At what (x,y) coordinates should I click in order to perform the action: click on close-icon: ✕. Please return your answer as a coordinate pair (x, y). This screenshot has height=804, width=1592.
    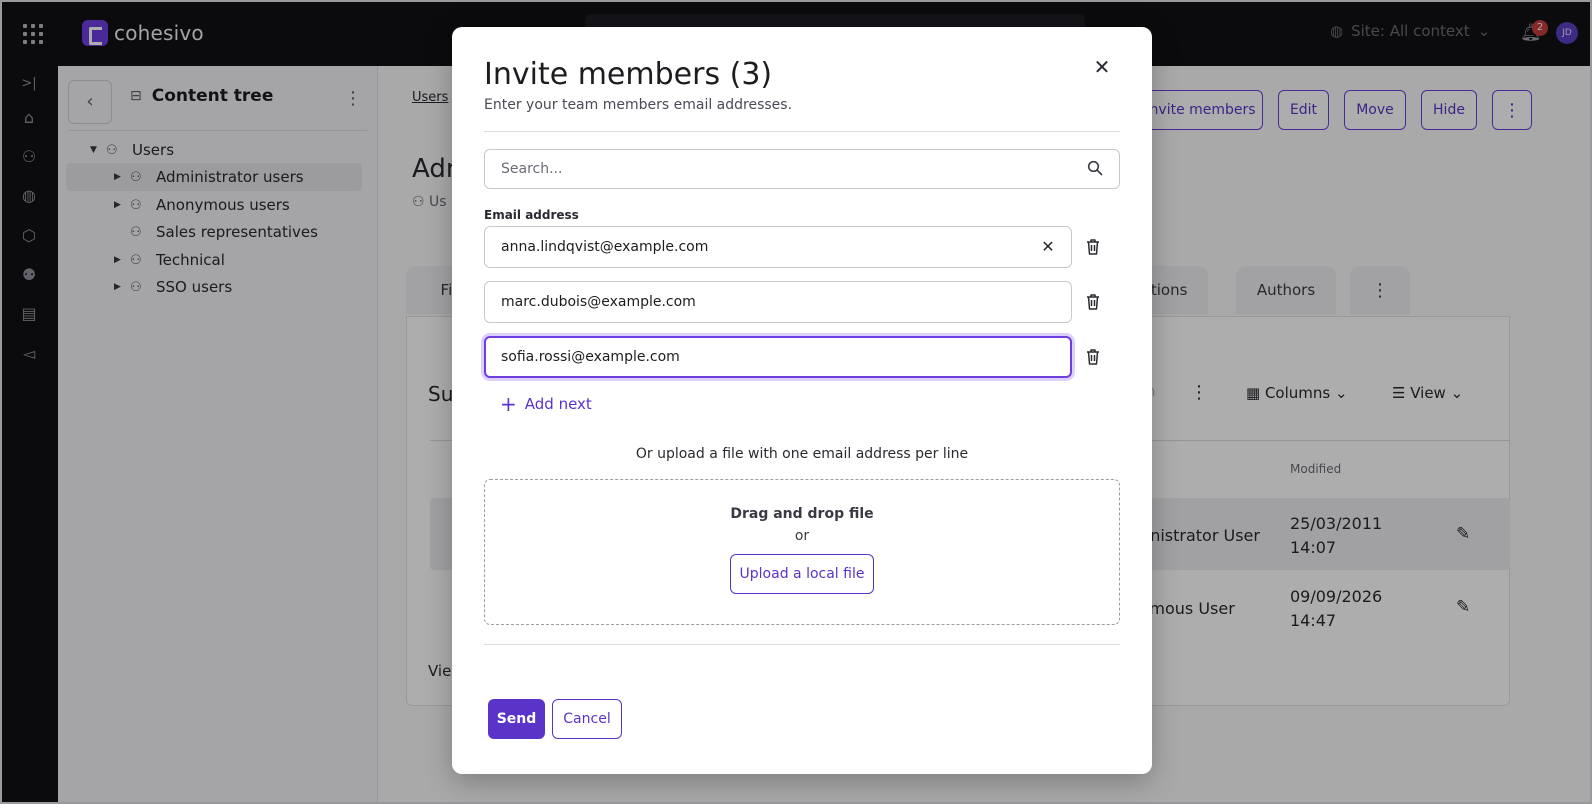
    Looking at the image, I should click on (1102, 67).